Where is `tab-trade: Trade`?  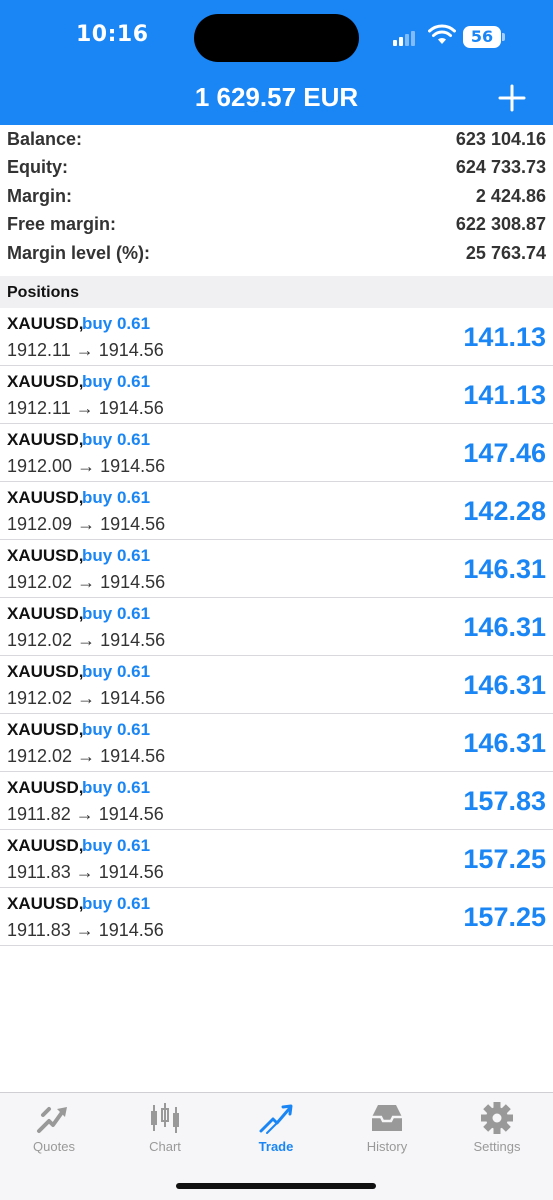
tab-trade: Trade is located at coordinates (276, 1127).